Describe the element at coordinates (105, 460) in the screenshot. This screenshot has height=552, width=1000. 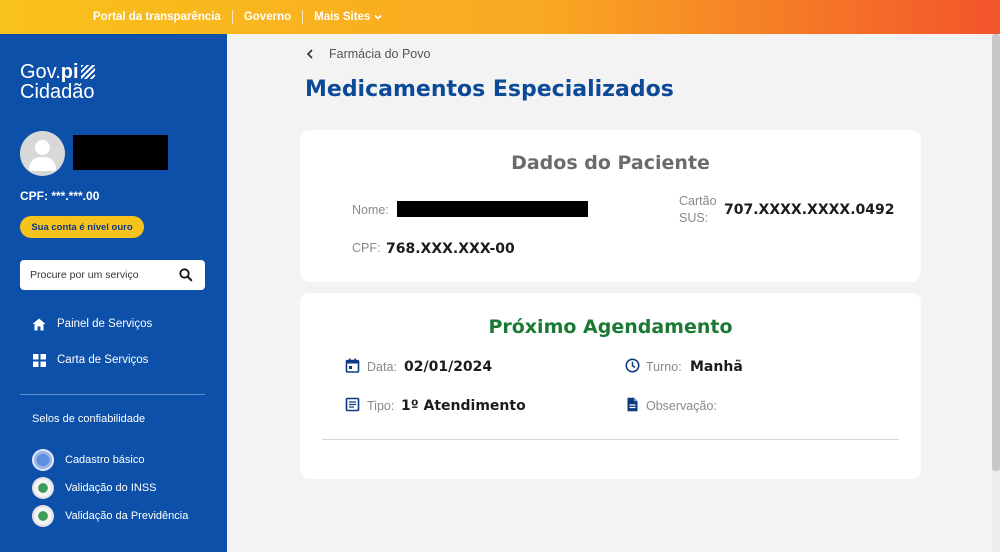
I see `seal-label: Cadastro básico` at that location.